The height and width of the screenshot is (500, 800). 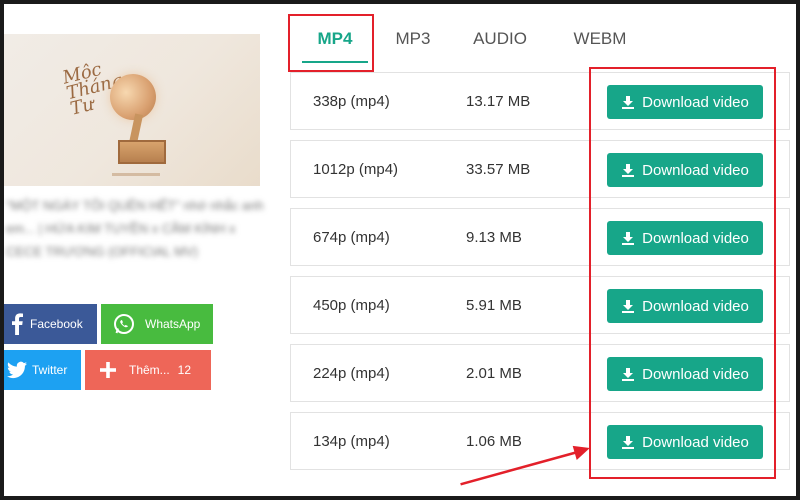 What do you see at coordinates (600, 39) in the screenshot?
I see `tab-webm: WEBM` at bounding box center [600, 39].